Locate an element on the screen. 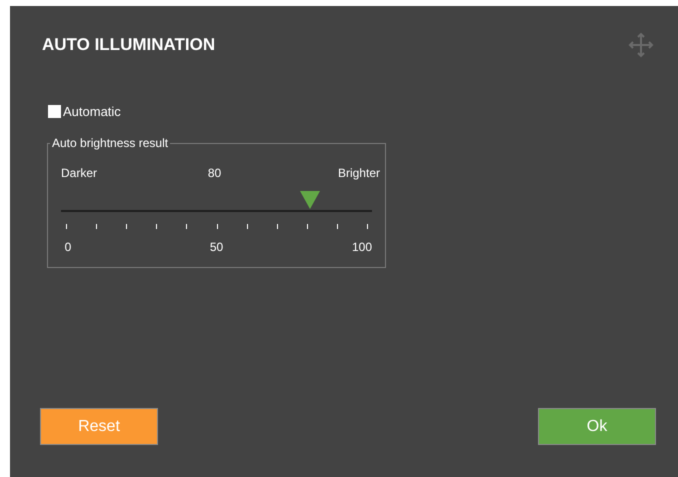  value-label: 80 is located at coordinates (215, 173).